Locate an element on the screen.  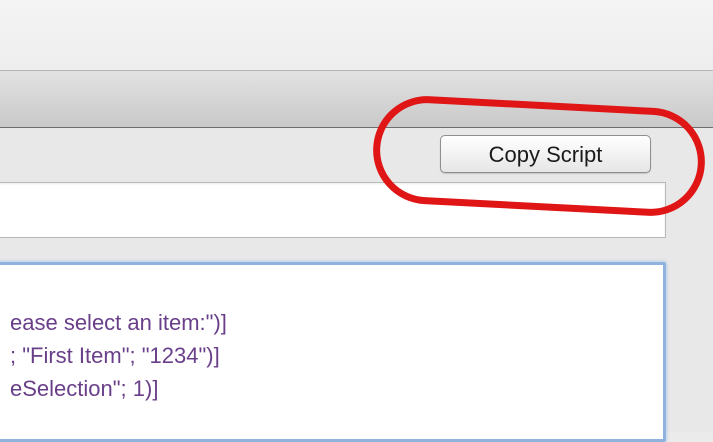
script-line: ease select an item:")] is located at coordinates (118, 322).